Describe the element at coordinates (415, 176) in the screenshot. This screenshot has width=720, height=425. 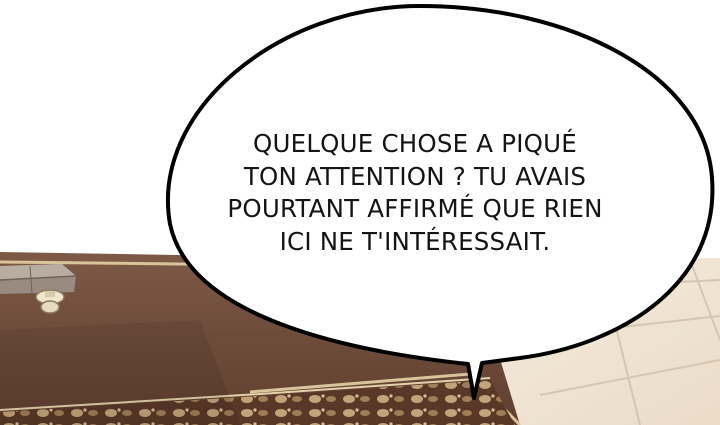
I see `speech-line-2: TON ATTENTION ? TU AVAIS` at that location.